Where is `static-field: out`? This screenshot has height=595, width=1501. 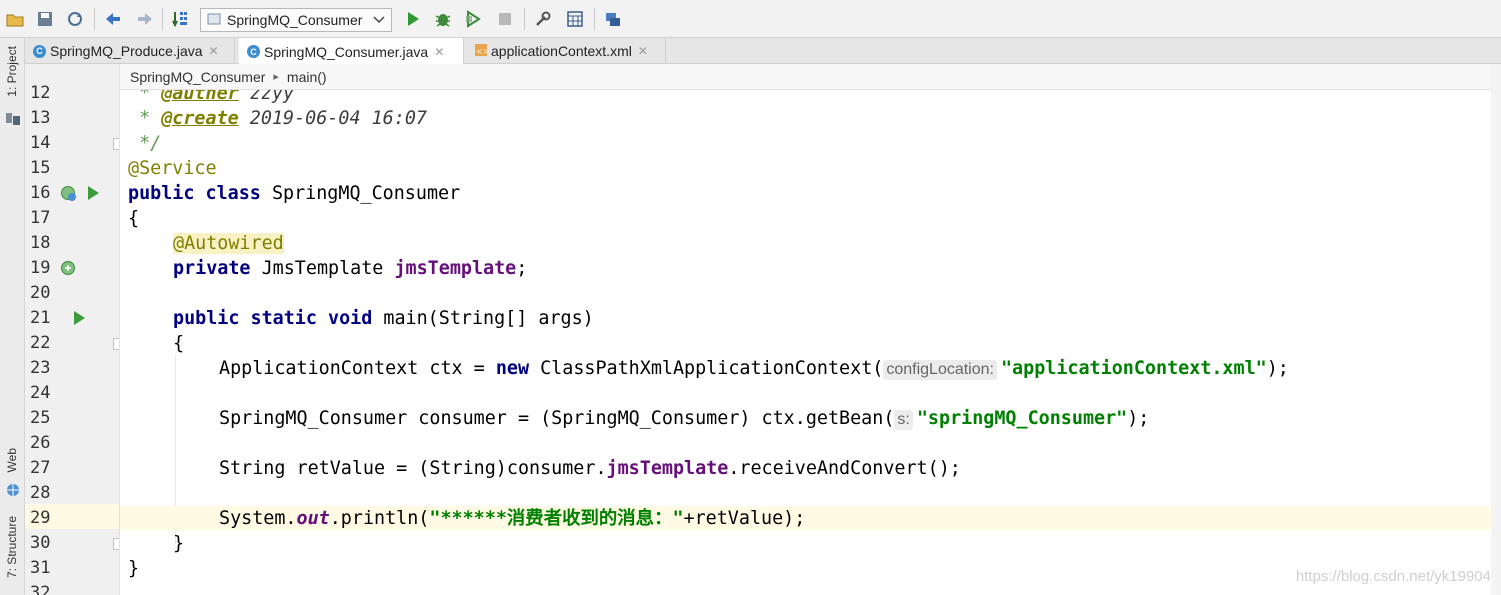
static-field: out is located at coordinates (313, 518).